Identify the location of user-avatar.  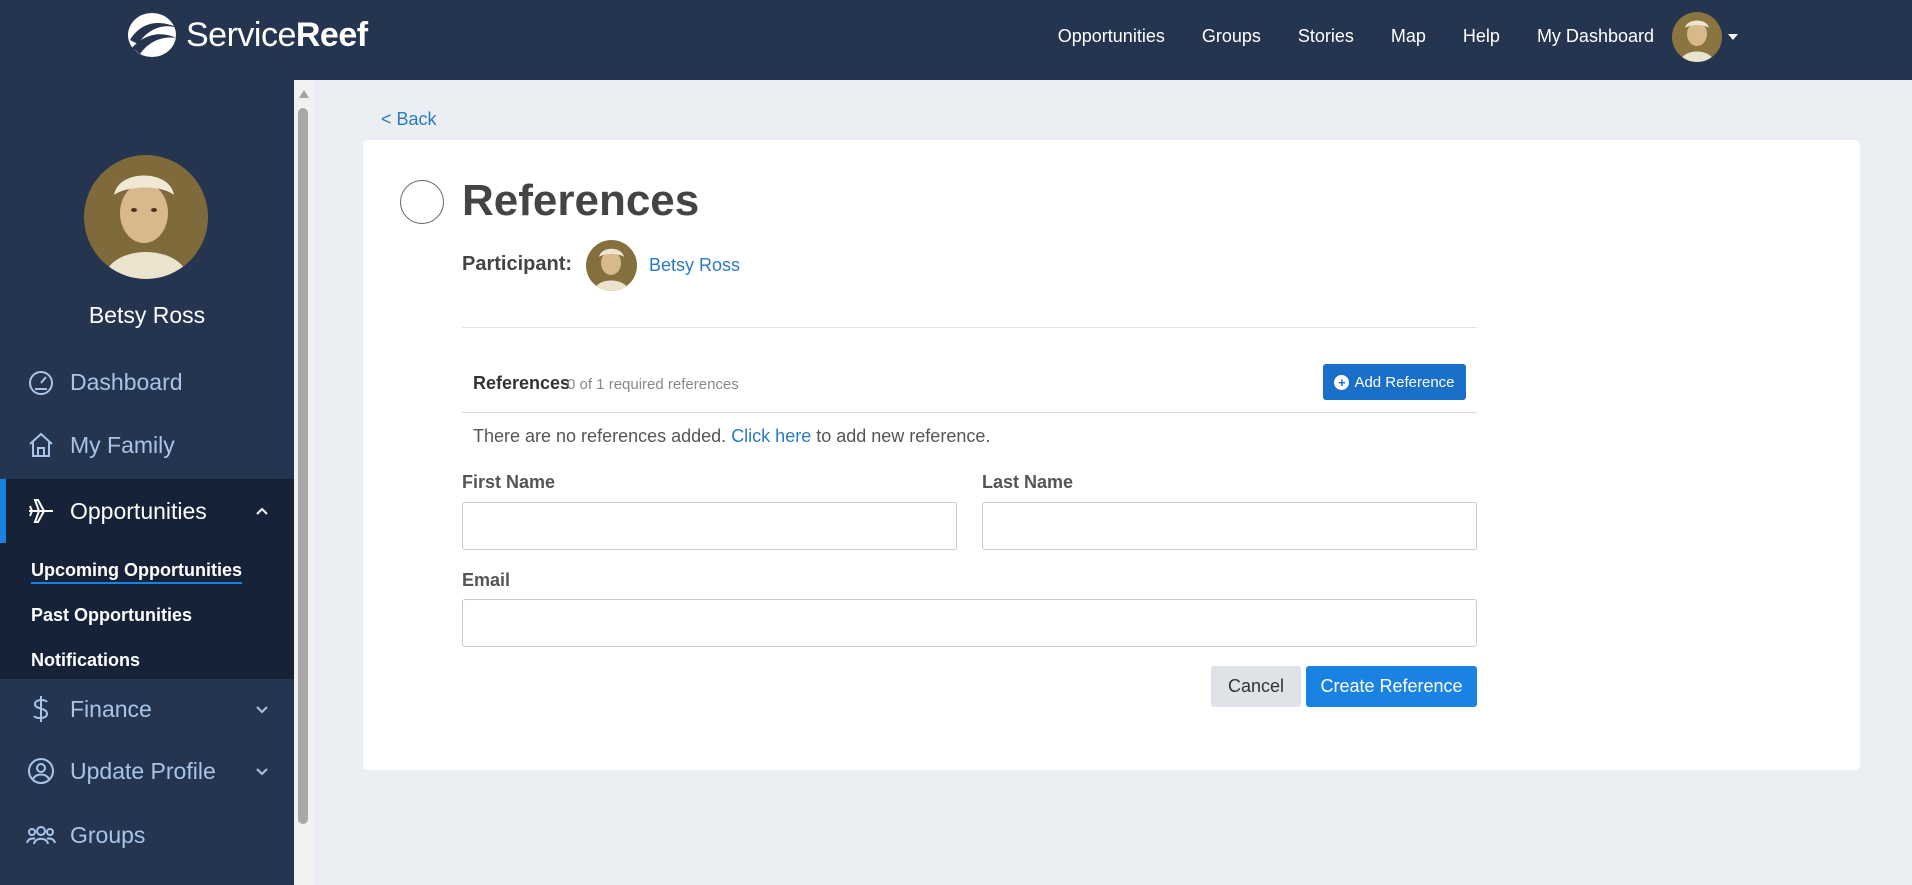
(1697, 37).